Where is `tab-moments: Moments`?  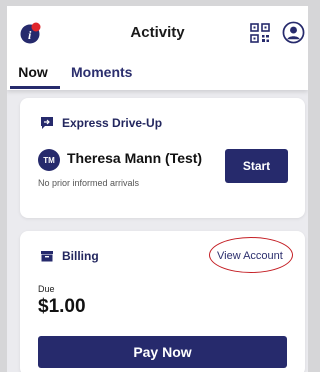
tab-moments: Moments is located at coordinates (101, 72).